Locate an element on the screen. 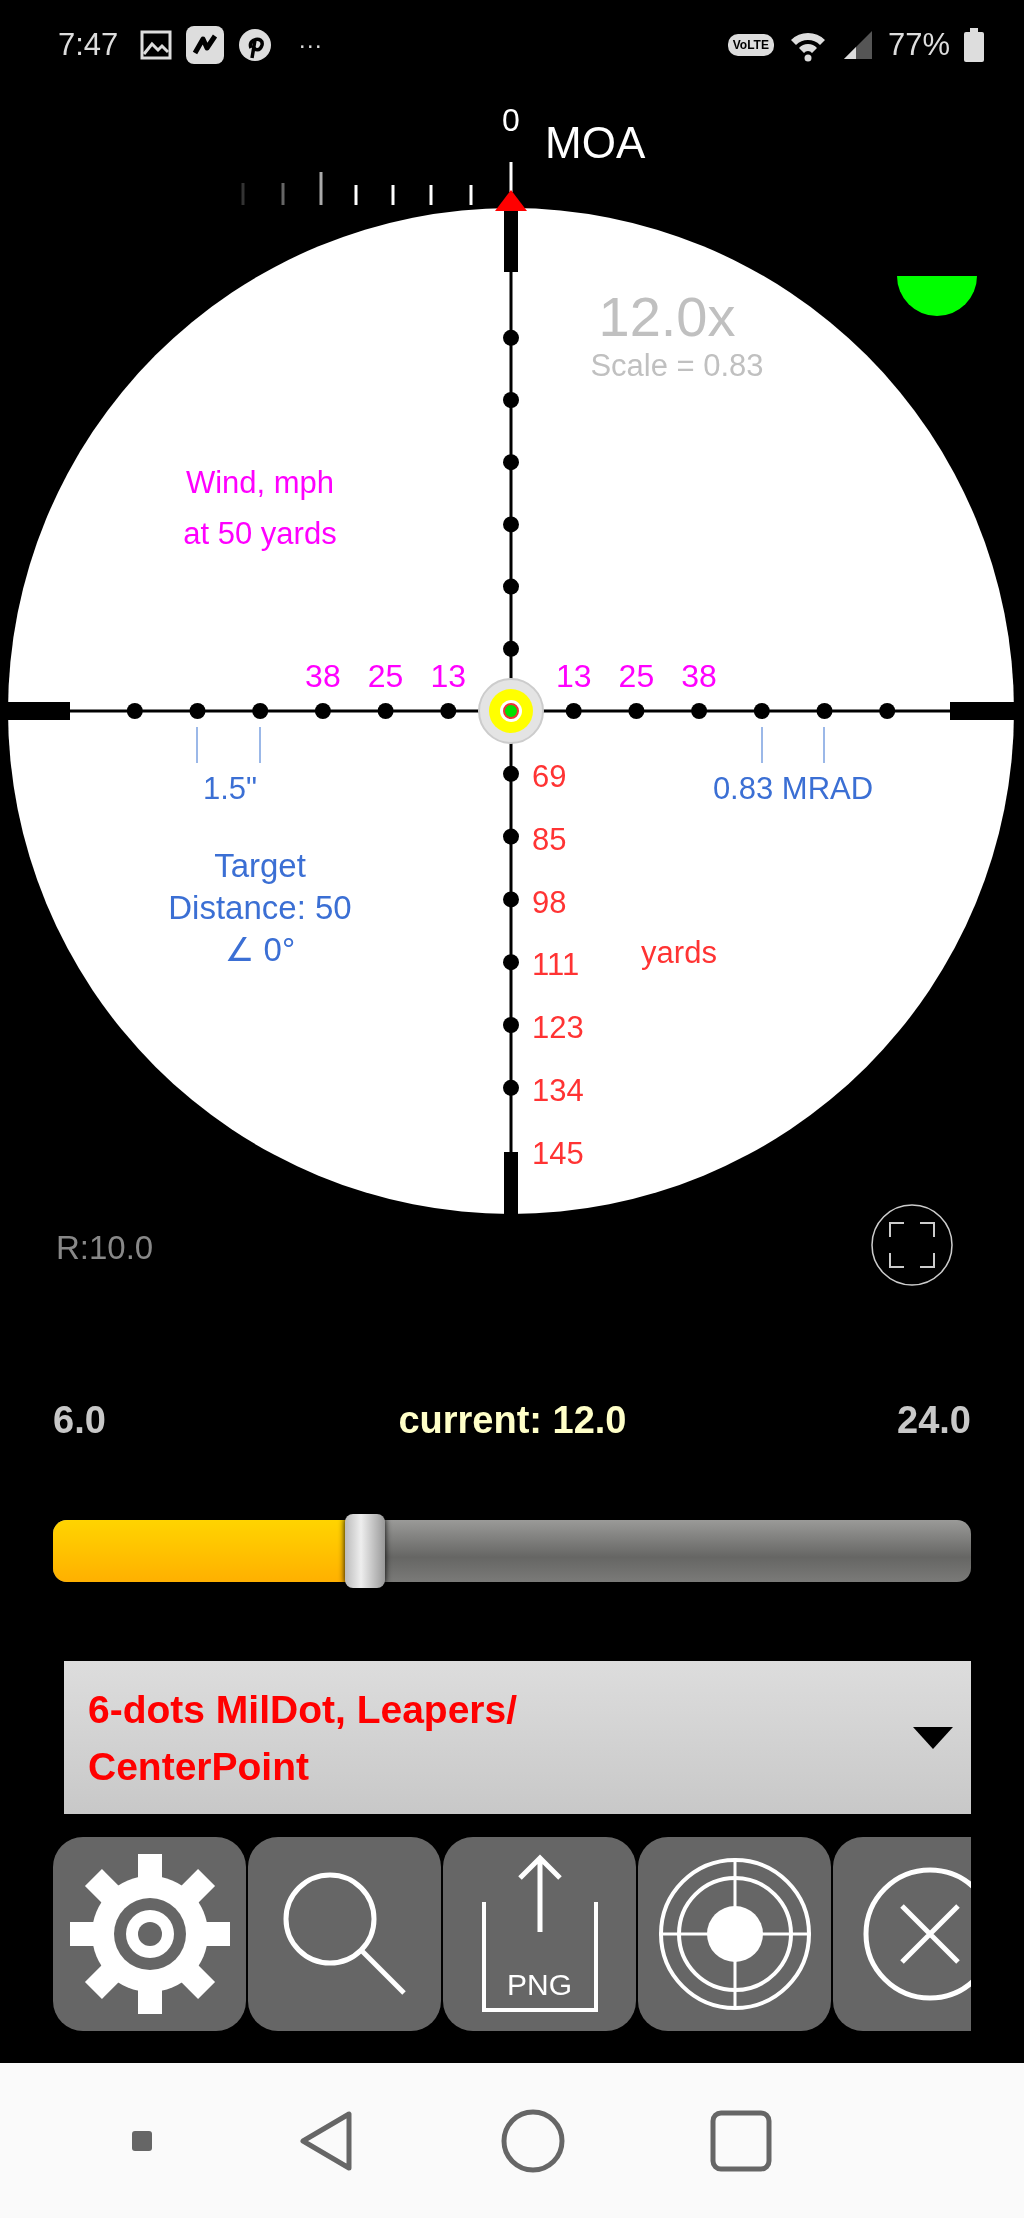  zoom-current: current: 12.0 is located at coordinates (512, 1420).